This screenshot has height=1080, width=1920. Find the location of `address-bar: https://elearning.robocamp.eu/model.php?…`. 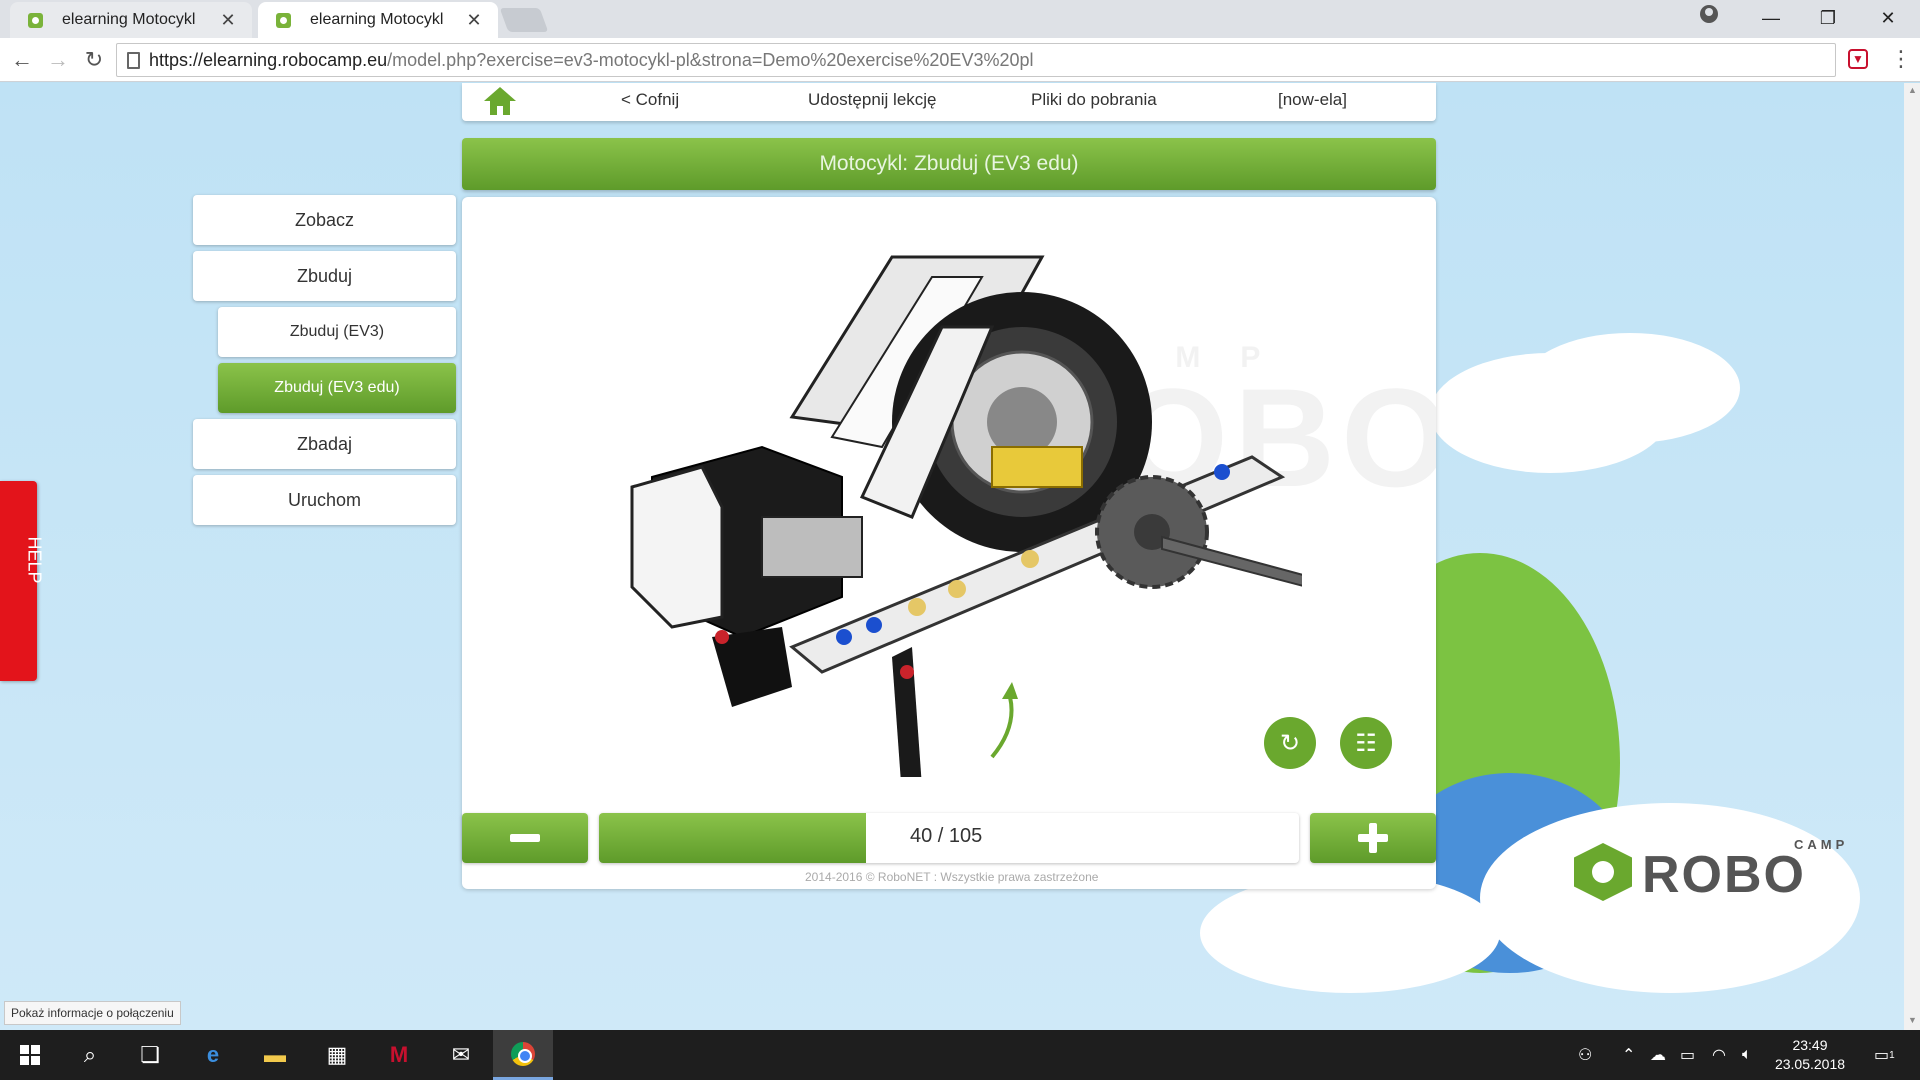

address-bar: https://elearning.robocamp.eu/model.php?… is located at coordinates (976, 60).